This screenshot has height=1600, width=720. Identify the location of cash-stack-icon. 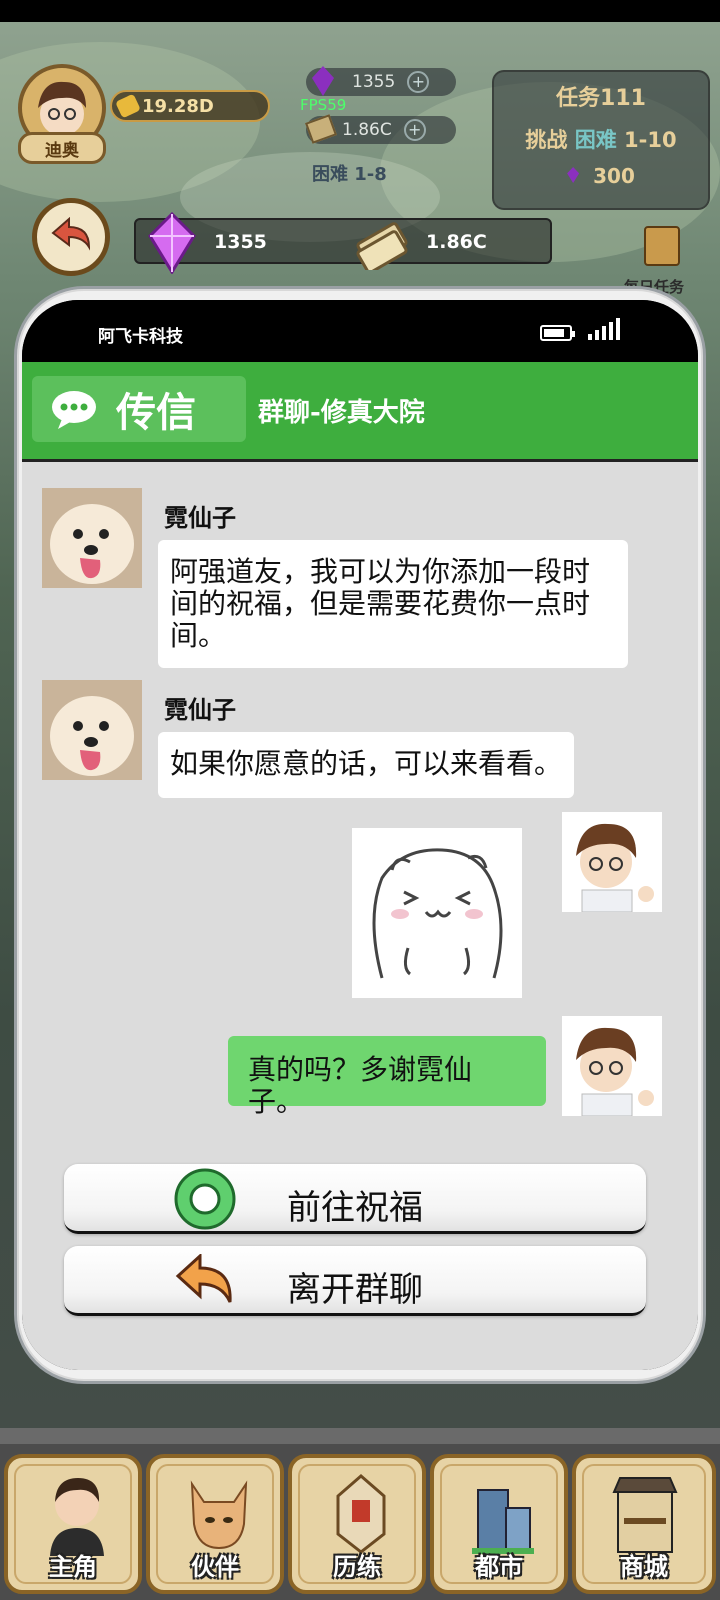
(382, 246).